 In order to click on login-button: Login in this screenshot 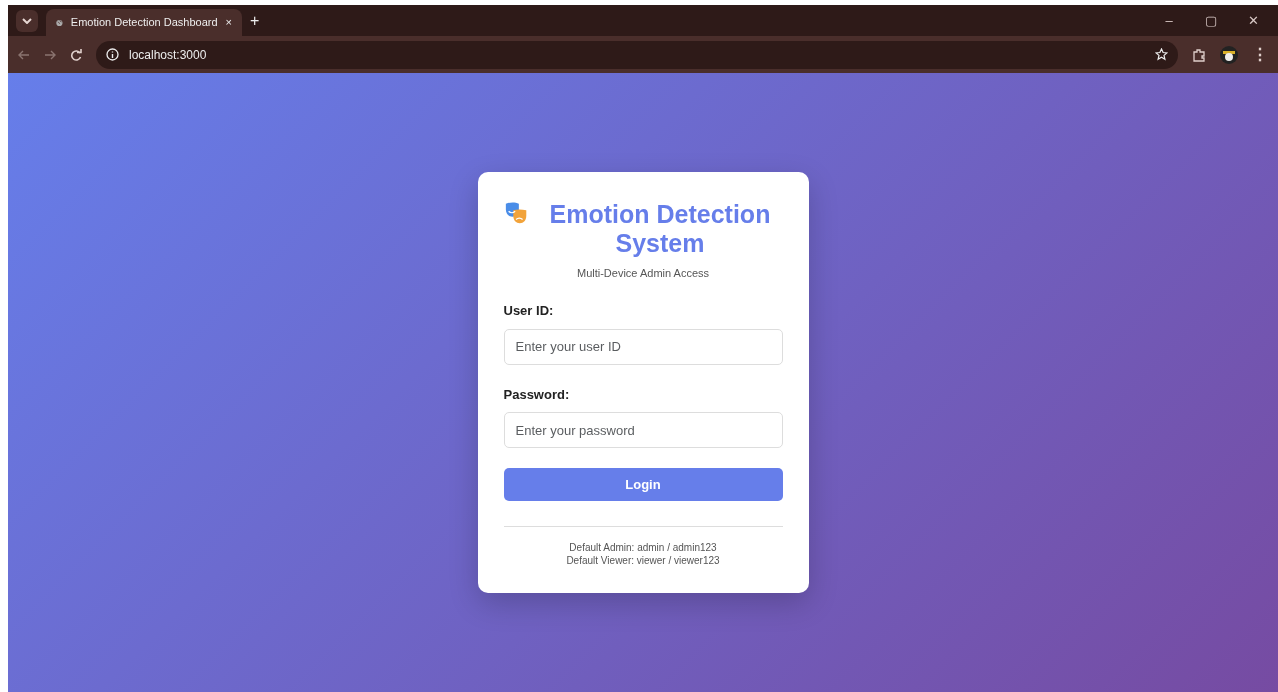, I will do `click(643, 485)`.